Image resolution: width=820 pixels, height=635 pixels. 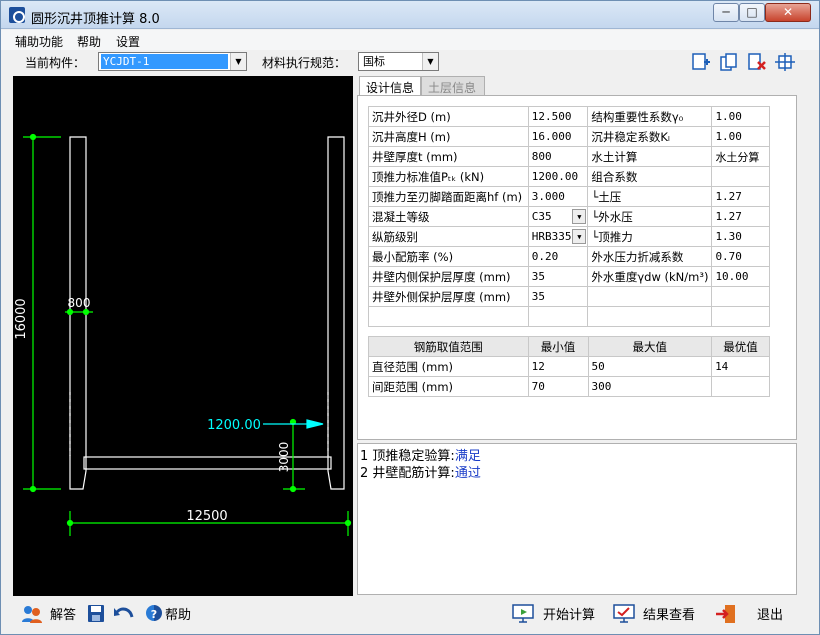 What do you see at coordinates (650, 216) in the screenshot?
I see `param-label-cell: └外水压` at bounding box center [650, 216].